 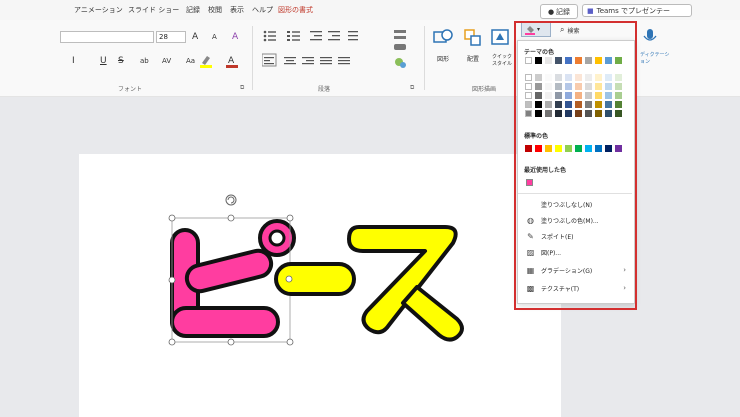 I want to click on highlighter-icon, so click(x=206, y=62).